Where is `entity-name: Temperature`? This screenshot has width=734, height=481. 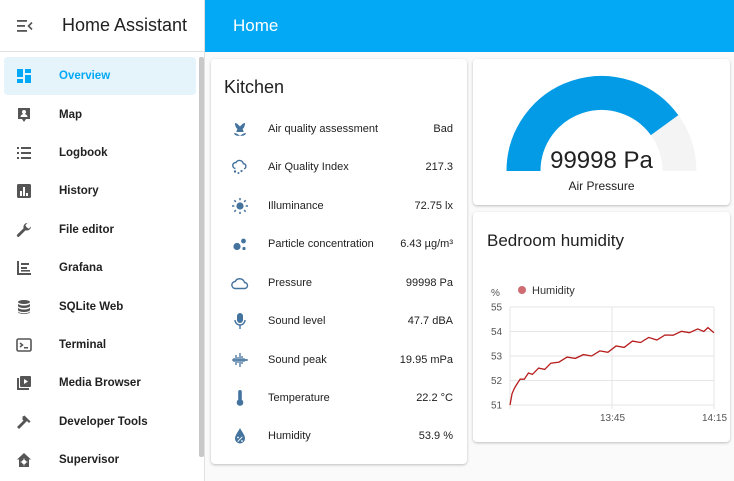
entity-name: Temperature is located at coordinates (299, 398).